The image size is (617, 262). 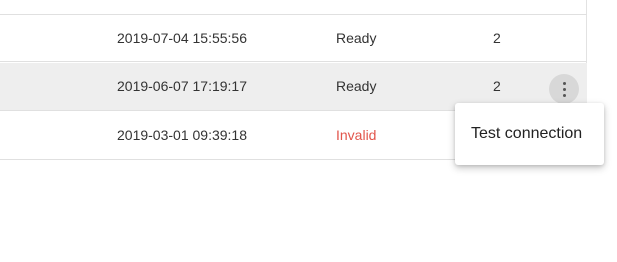 I want to click on more-actions-button, so click(x=564, y=89).